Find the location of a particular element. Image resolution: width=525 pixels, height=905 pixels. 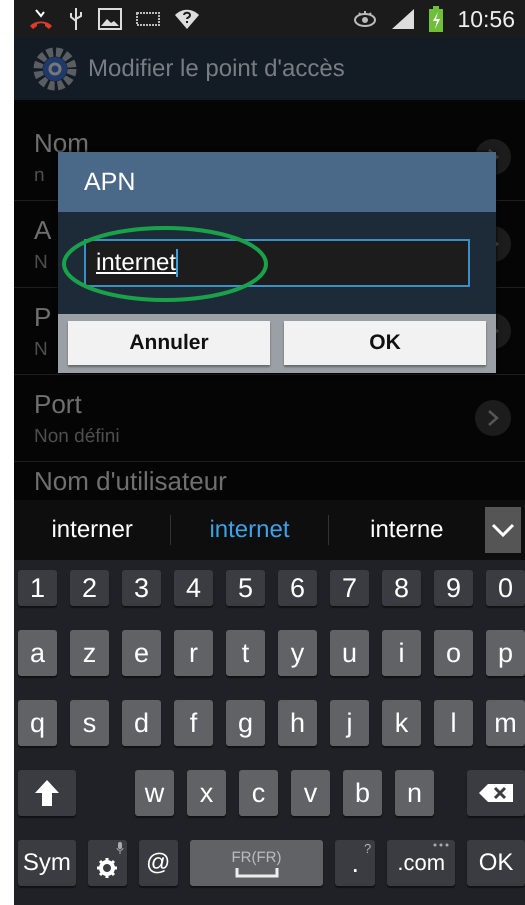

wifi-question-icon is located at coordinates (187, 19).